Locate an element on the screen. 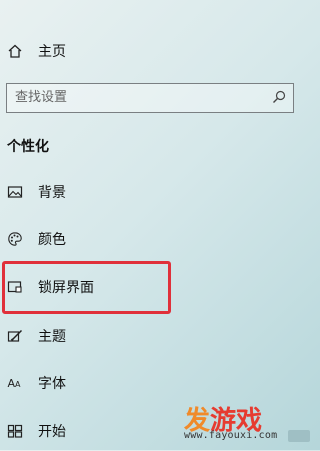 This screenshot has height=451, width=320. sidebar-item-fonts: AA 字体 is located at coordinates (150, 383).